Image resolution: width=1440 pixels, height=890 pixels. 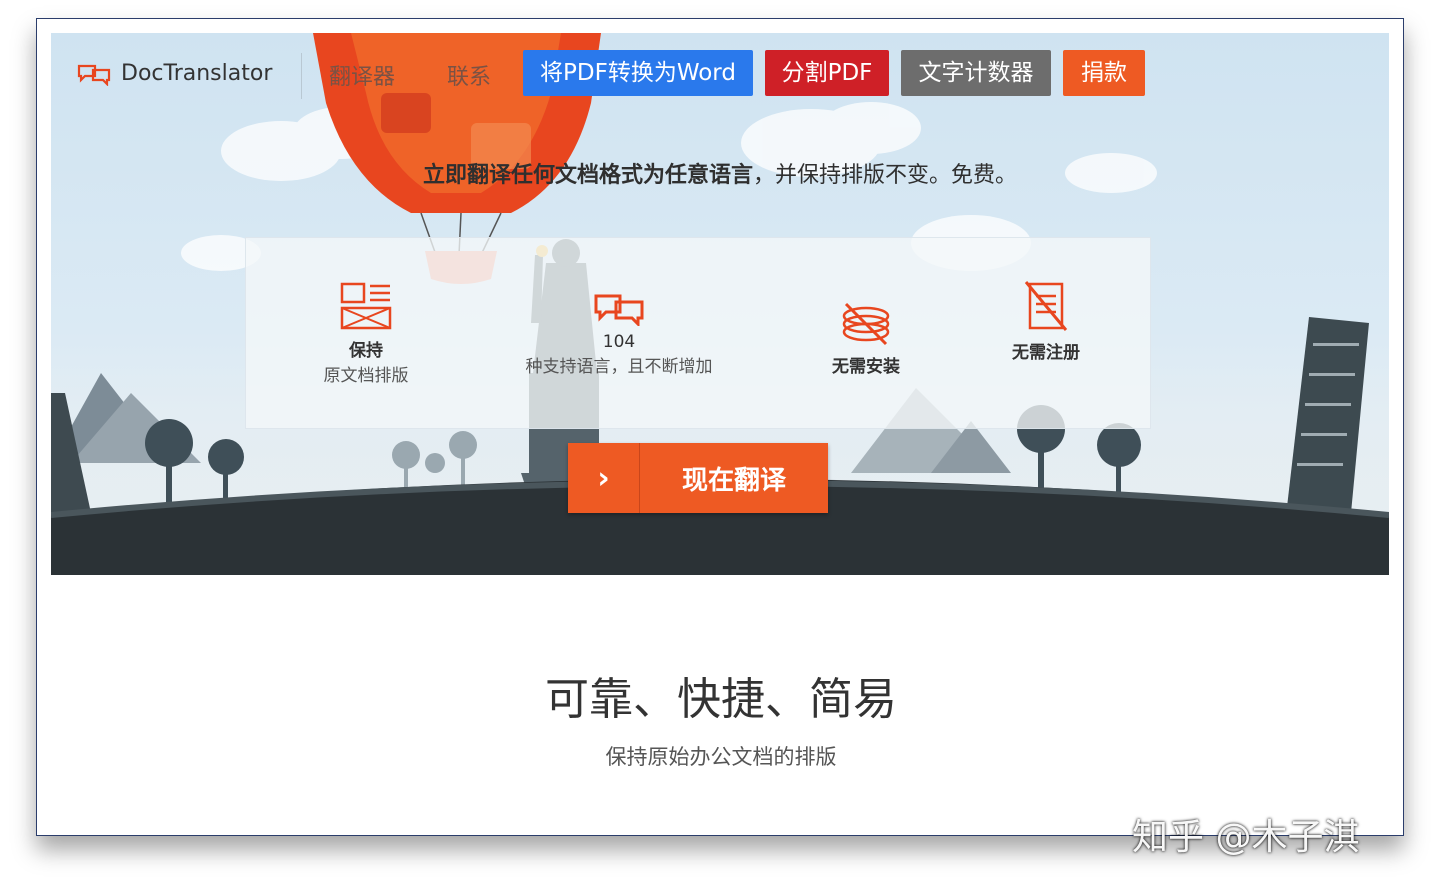 I want to click on chevron-right-icon: ›, so click(x=604, y=478).